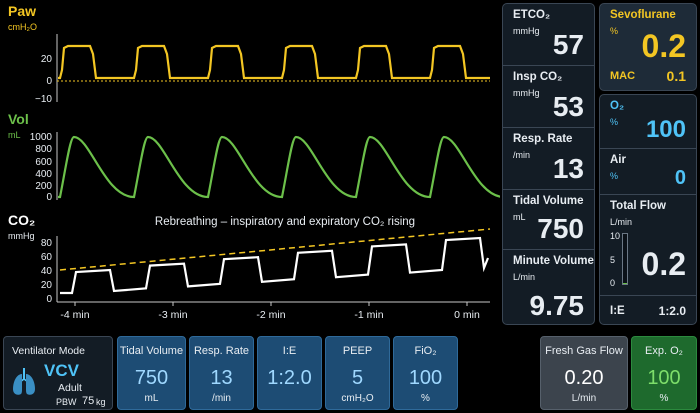  Describe the element at coordinates (621, 222) in the screenshot. I see `total-flow-unit: L/min` at that location.